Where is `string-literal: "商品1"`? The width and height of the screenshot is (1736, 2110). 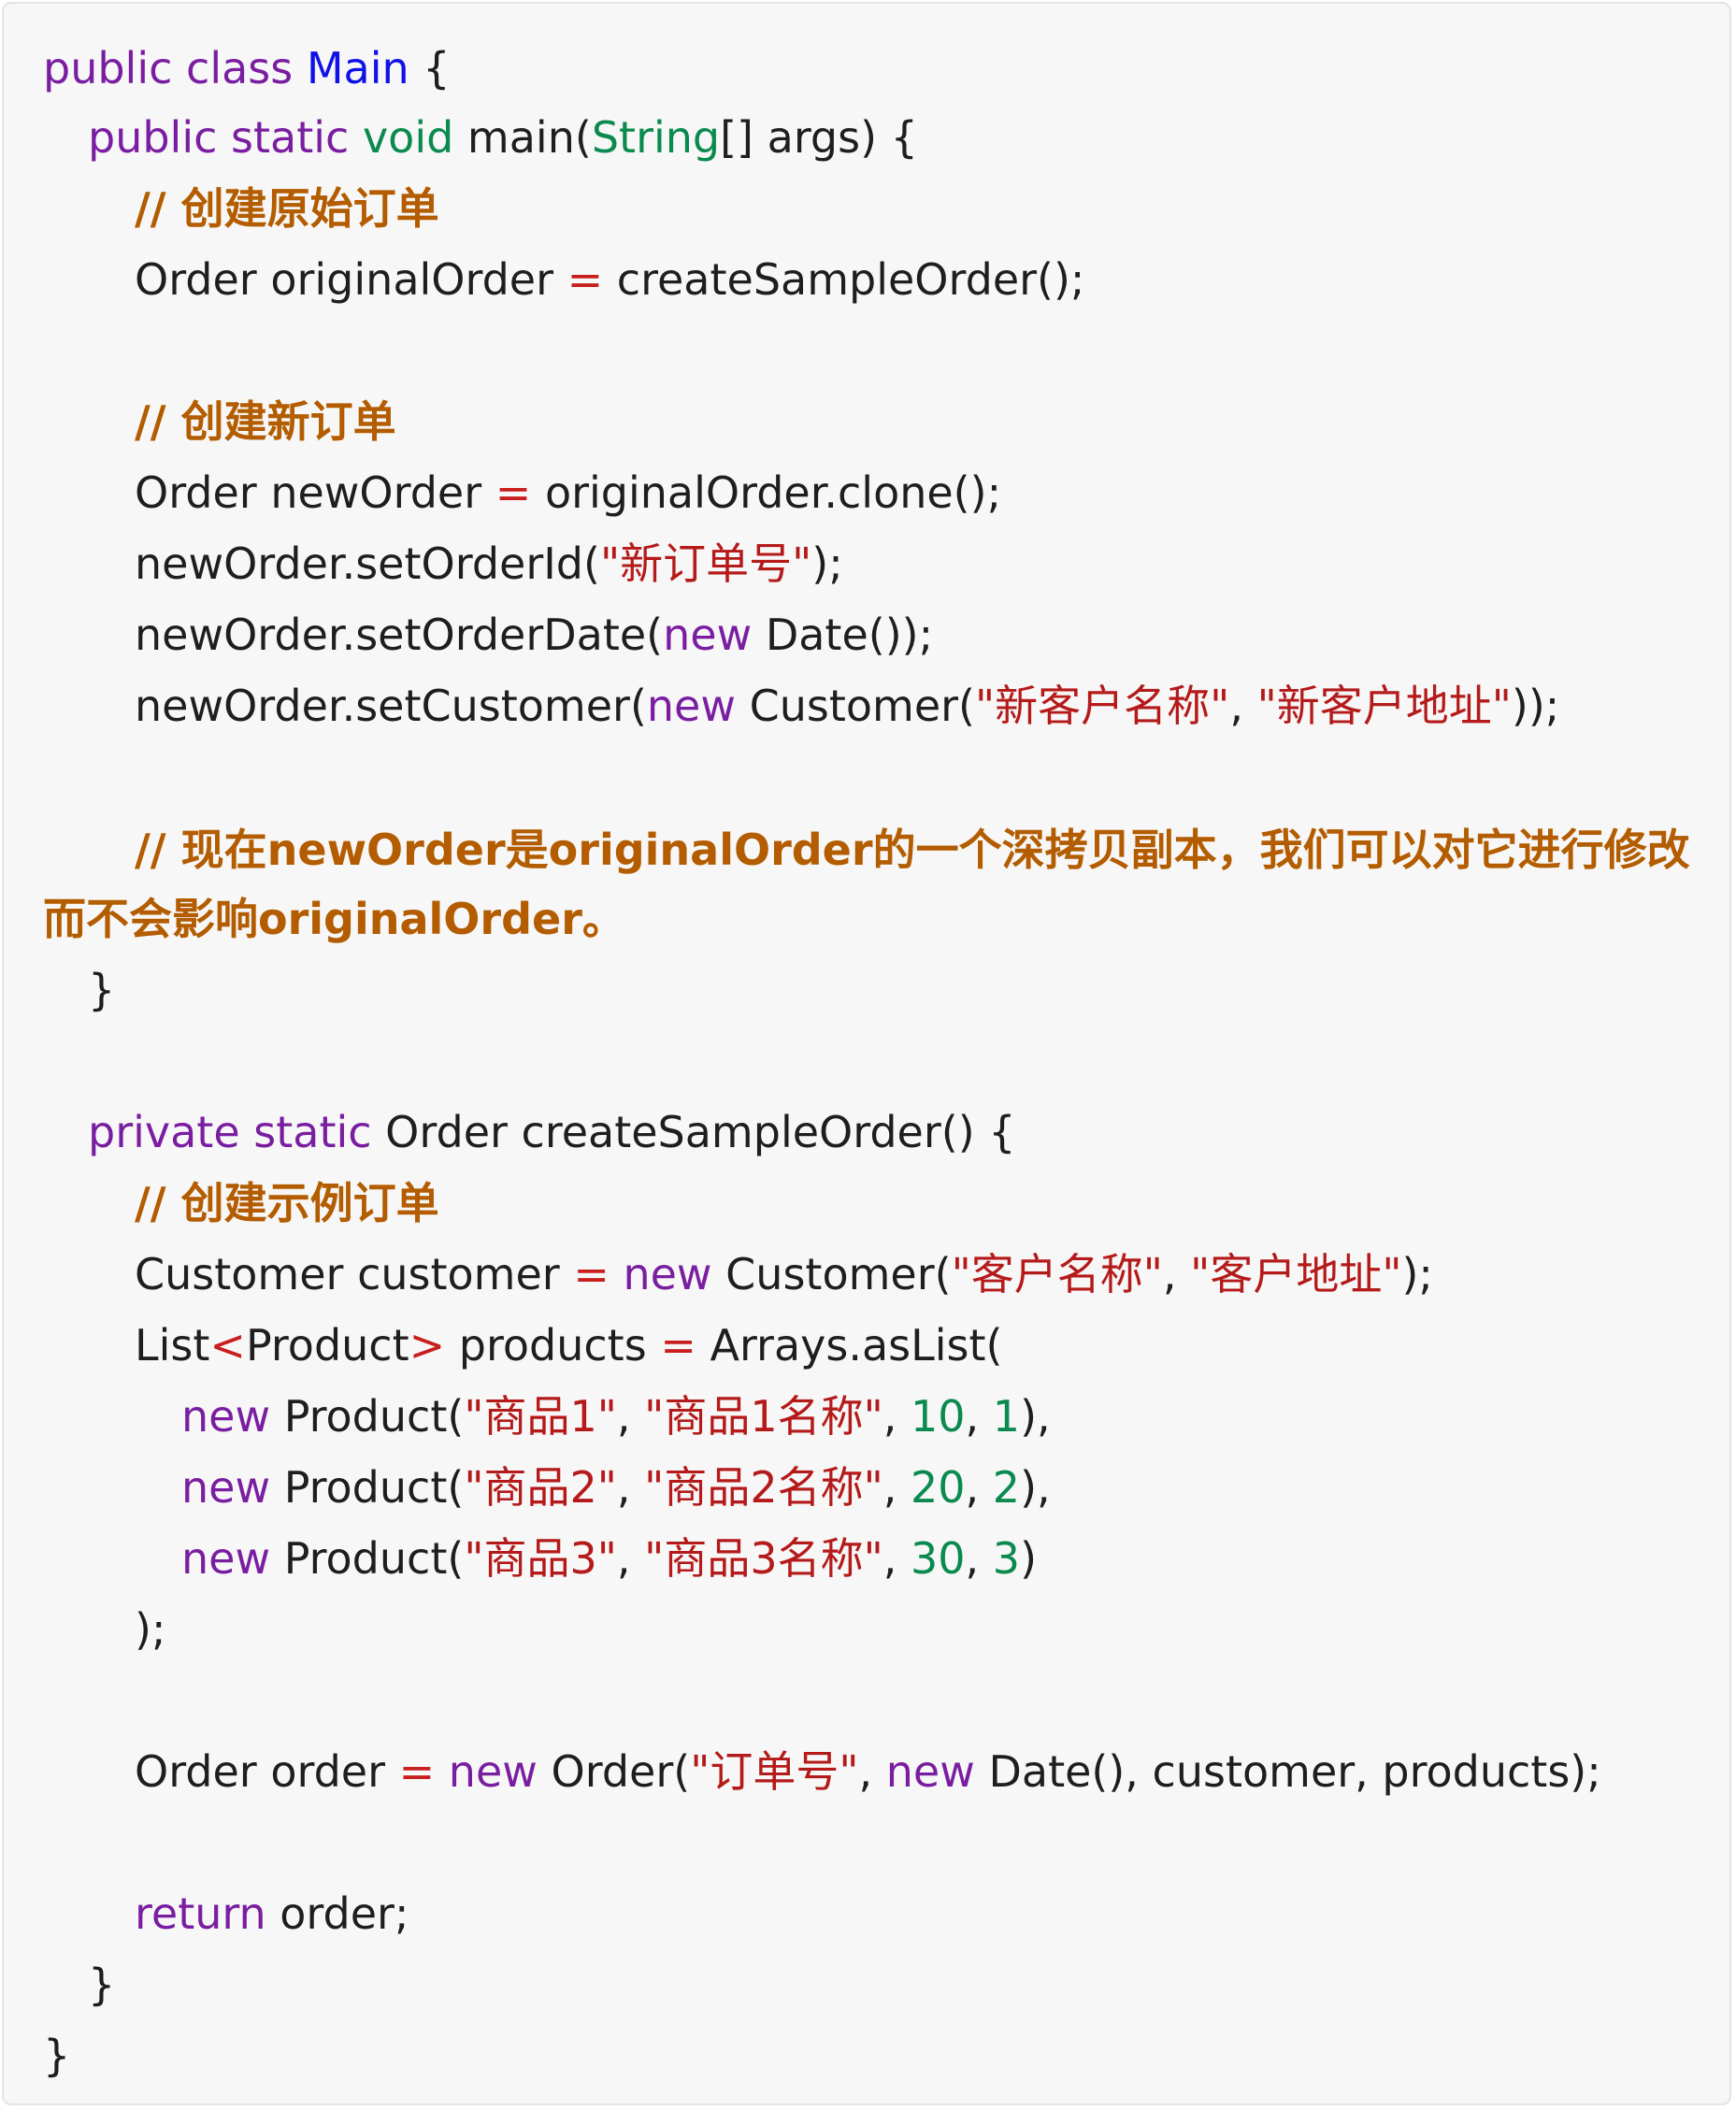
string-literal: "商品1" is located at coordinates (540, 1416).